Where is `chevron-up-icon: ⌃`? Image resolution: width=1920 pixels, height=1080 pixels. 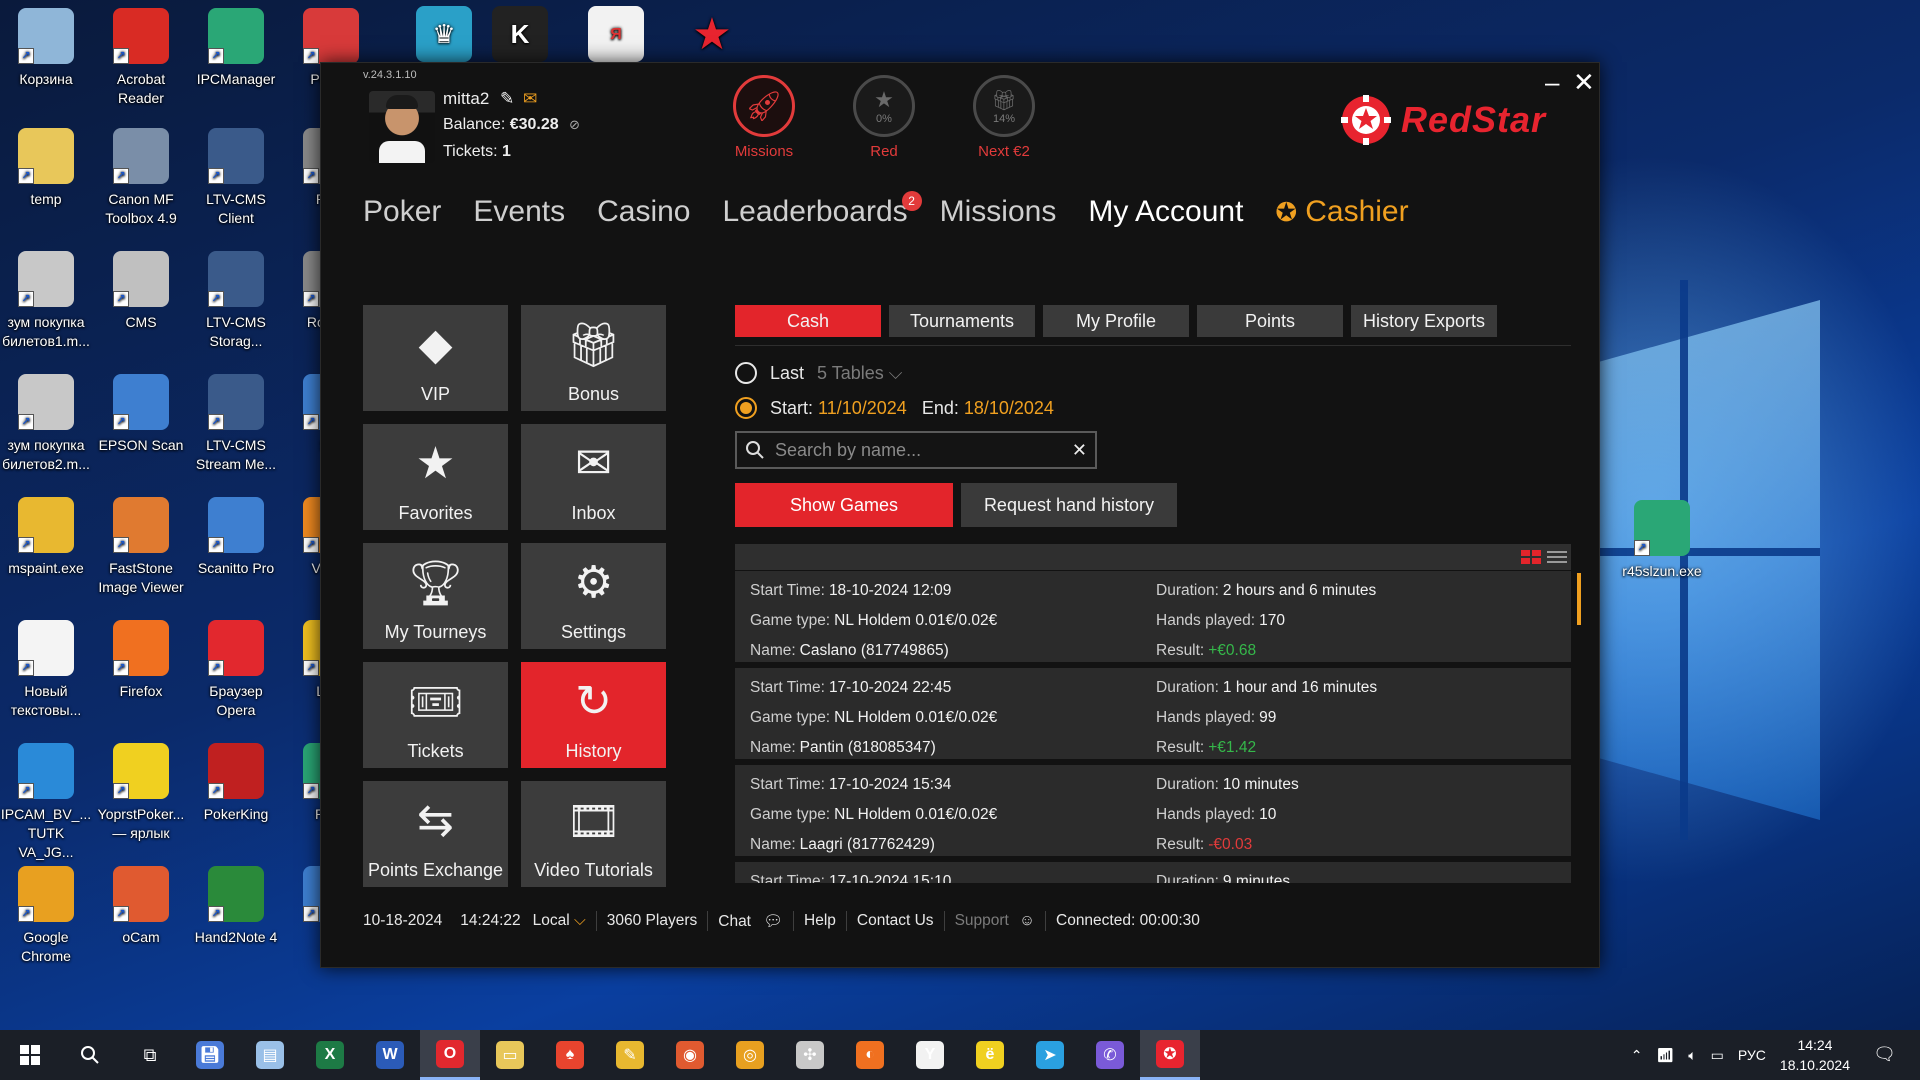
chevron-up-icon: ⌃ is located at coordinates (1637, 1055).